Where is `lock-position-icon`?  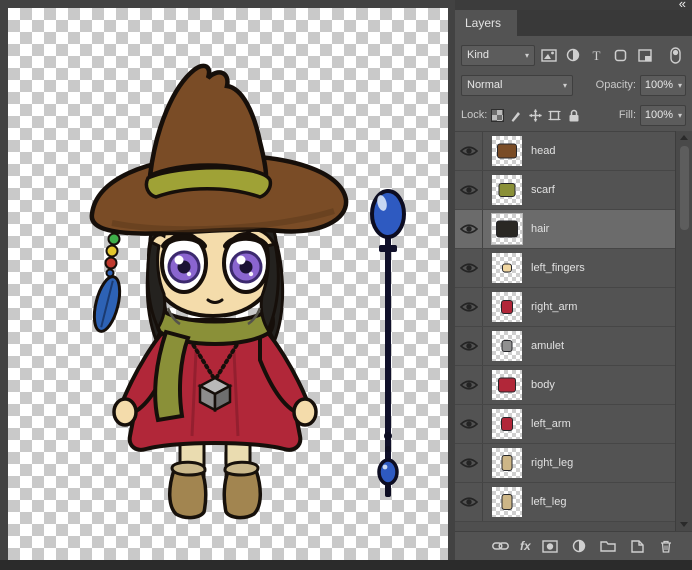 lock-position-icon is located at coordinates (535, 115).